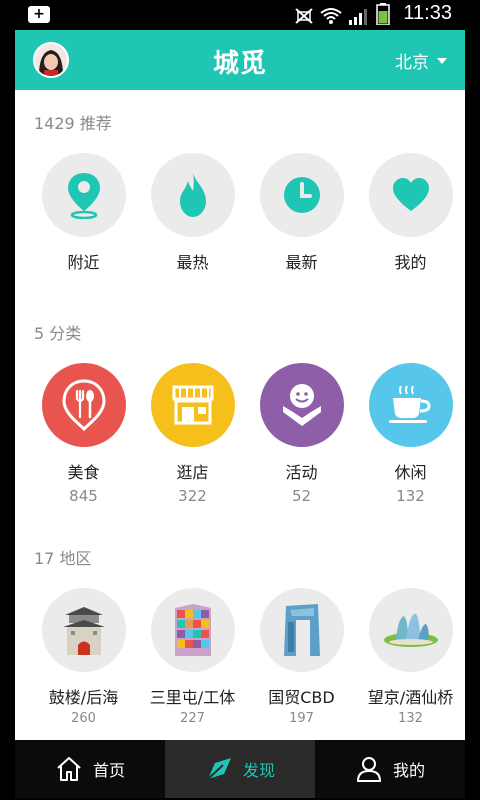  I want to click on category-count: 322, so click(192, 496).